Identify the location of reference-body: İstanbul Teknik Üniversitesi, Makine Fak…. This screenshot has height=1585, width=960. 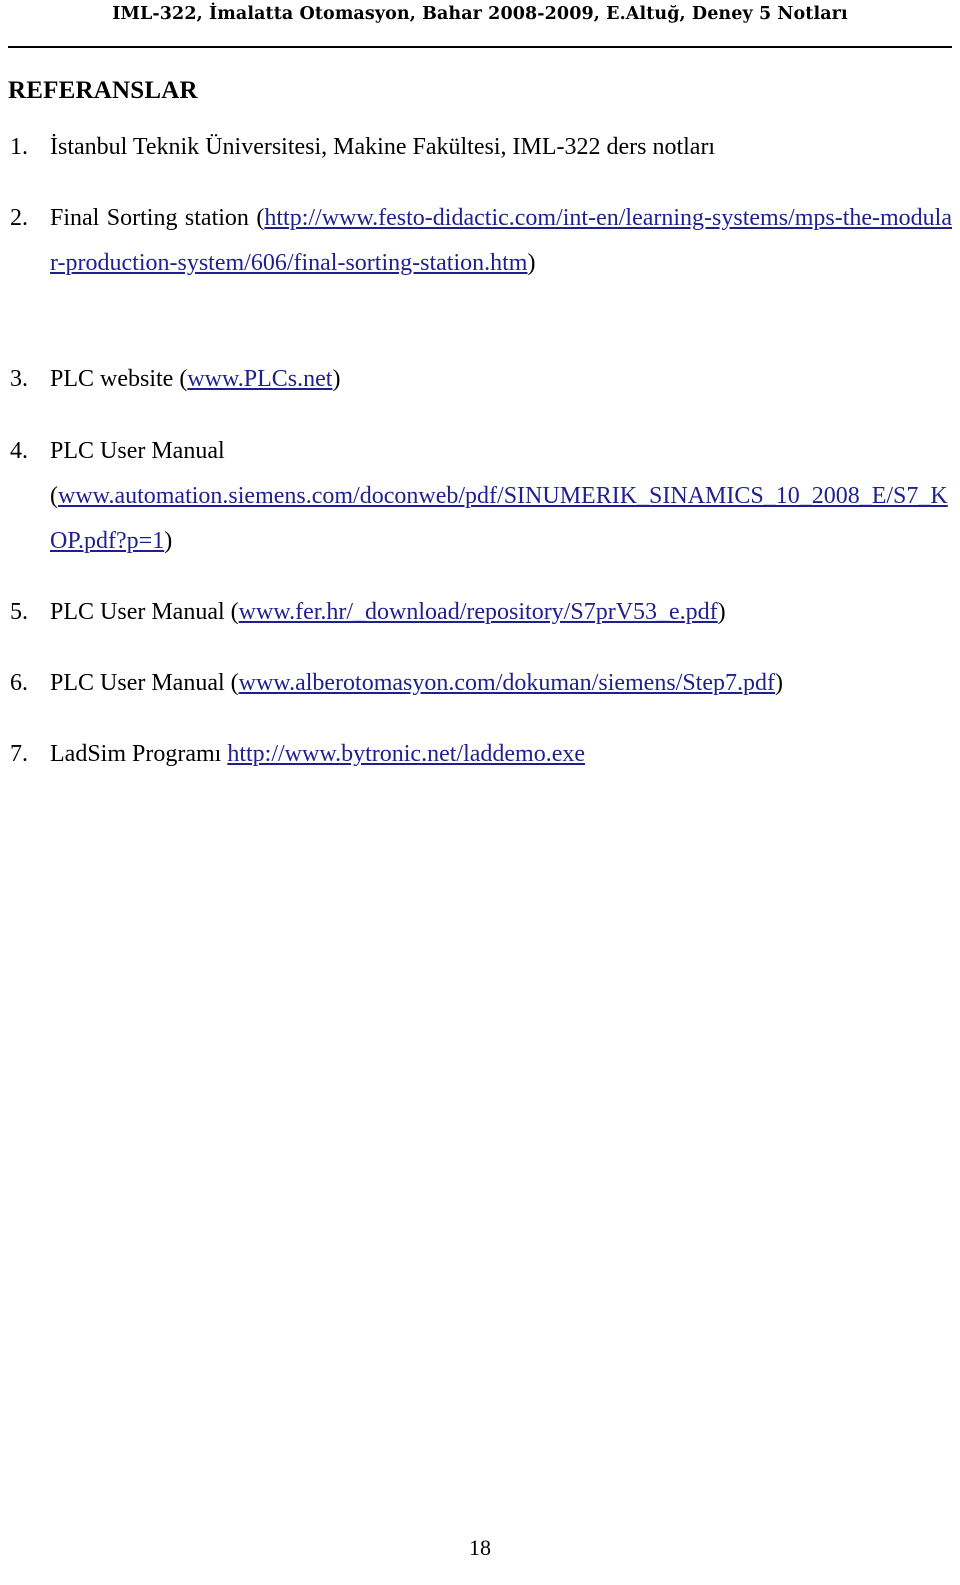
(501, 147).